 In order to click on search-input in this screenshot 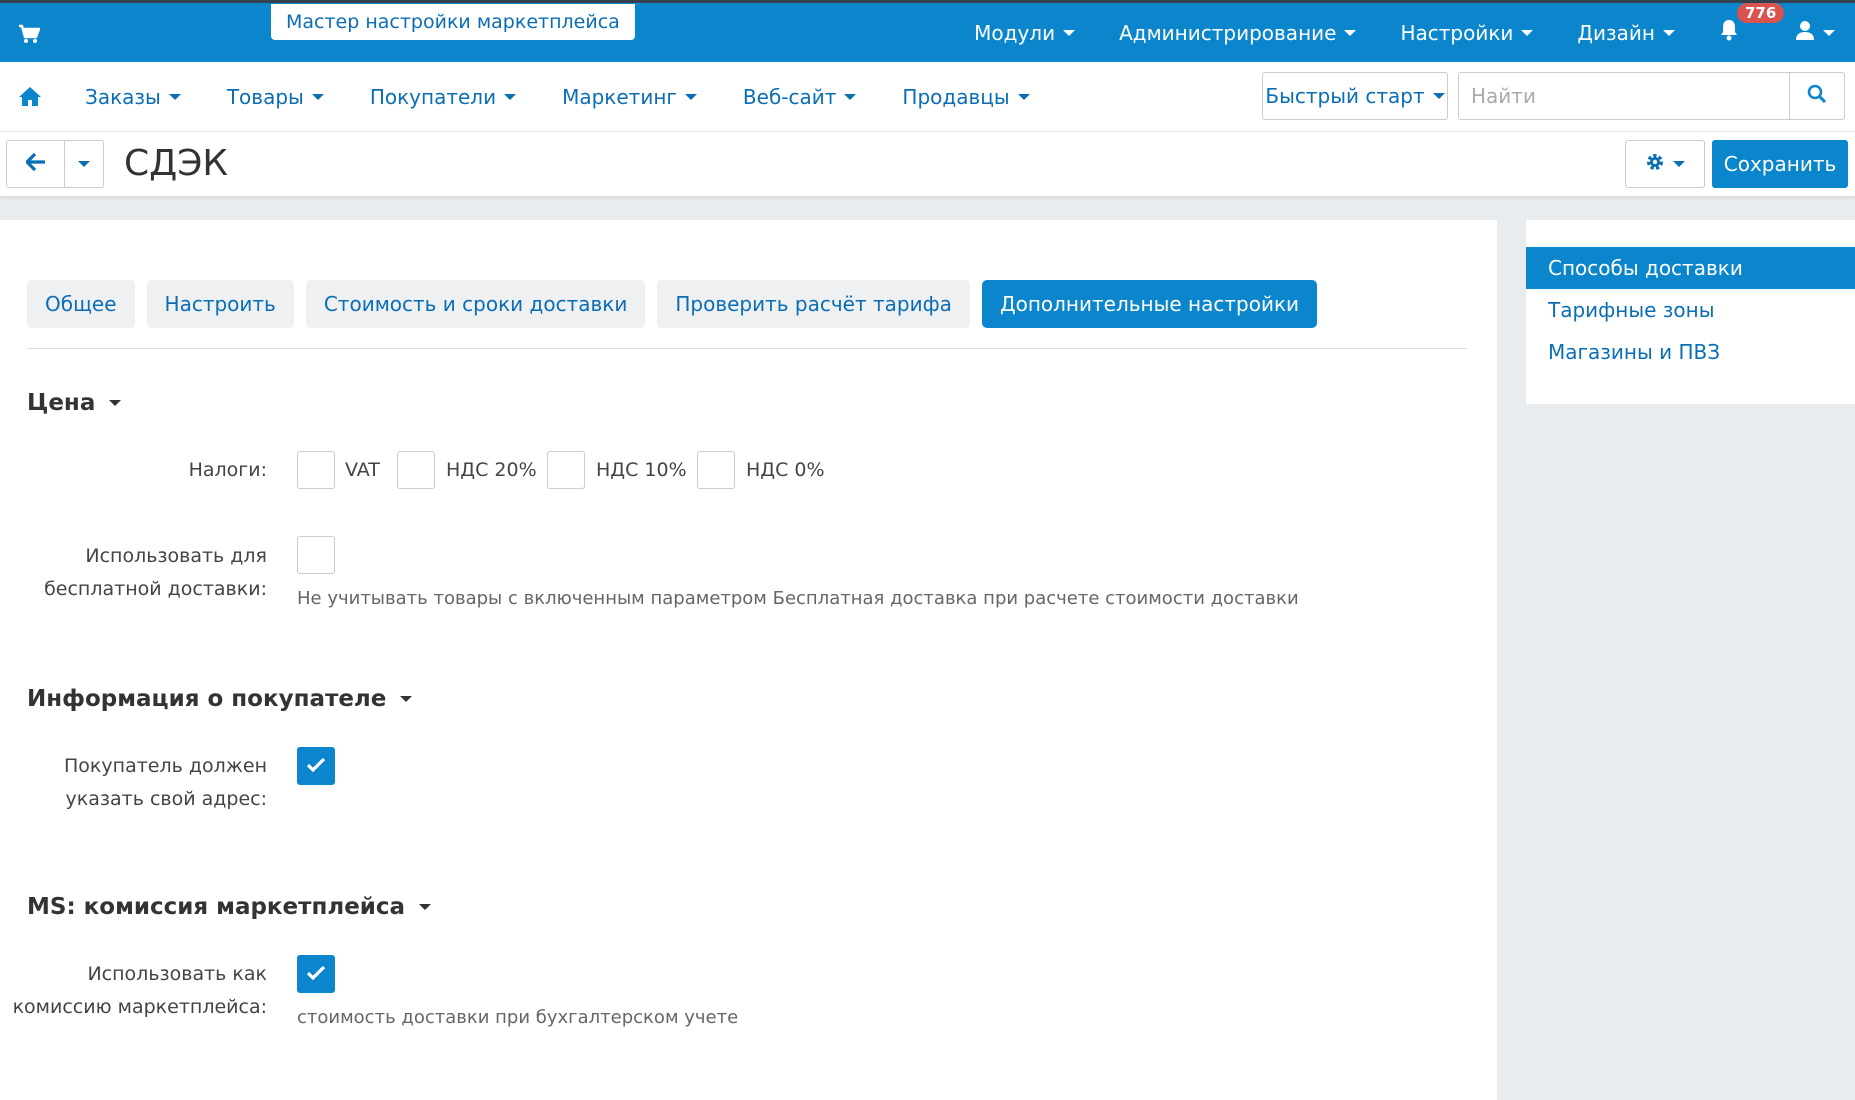, I will do `click(1624, 96)`.